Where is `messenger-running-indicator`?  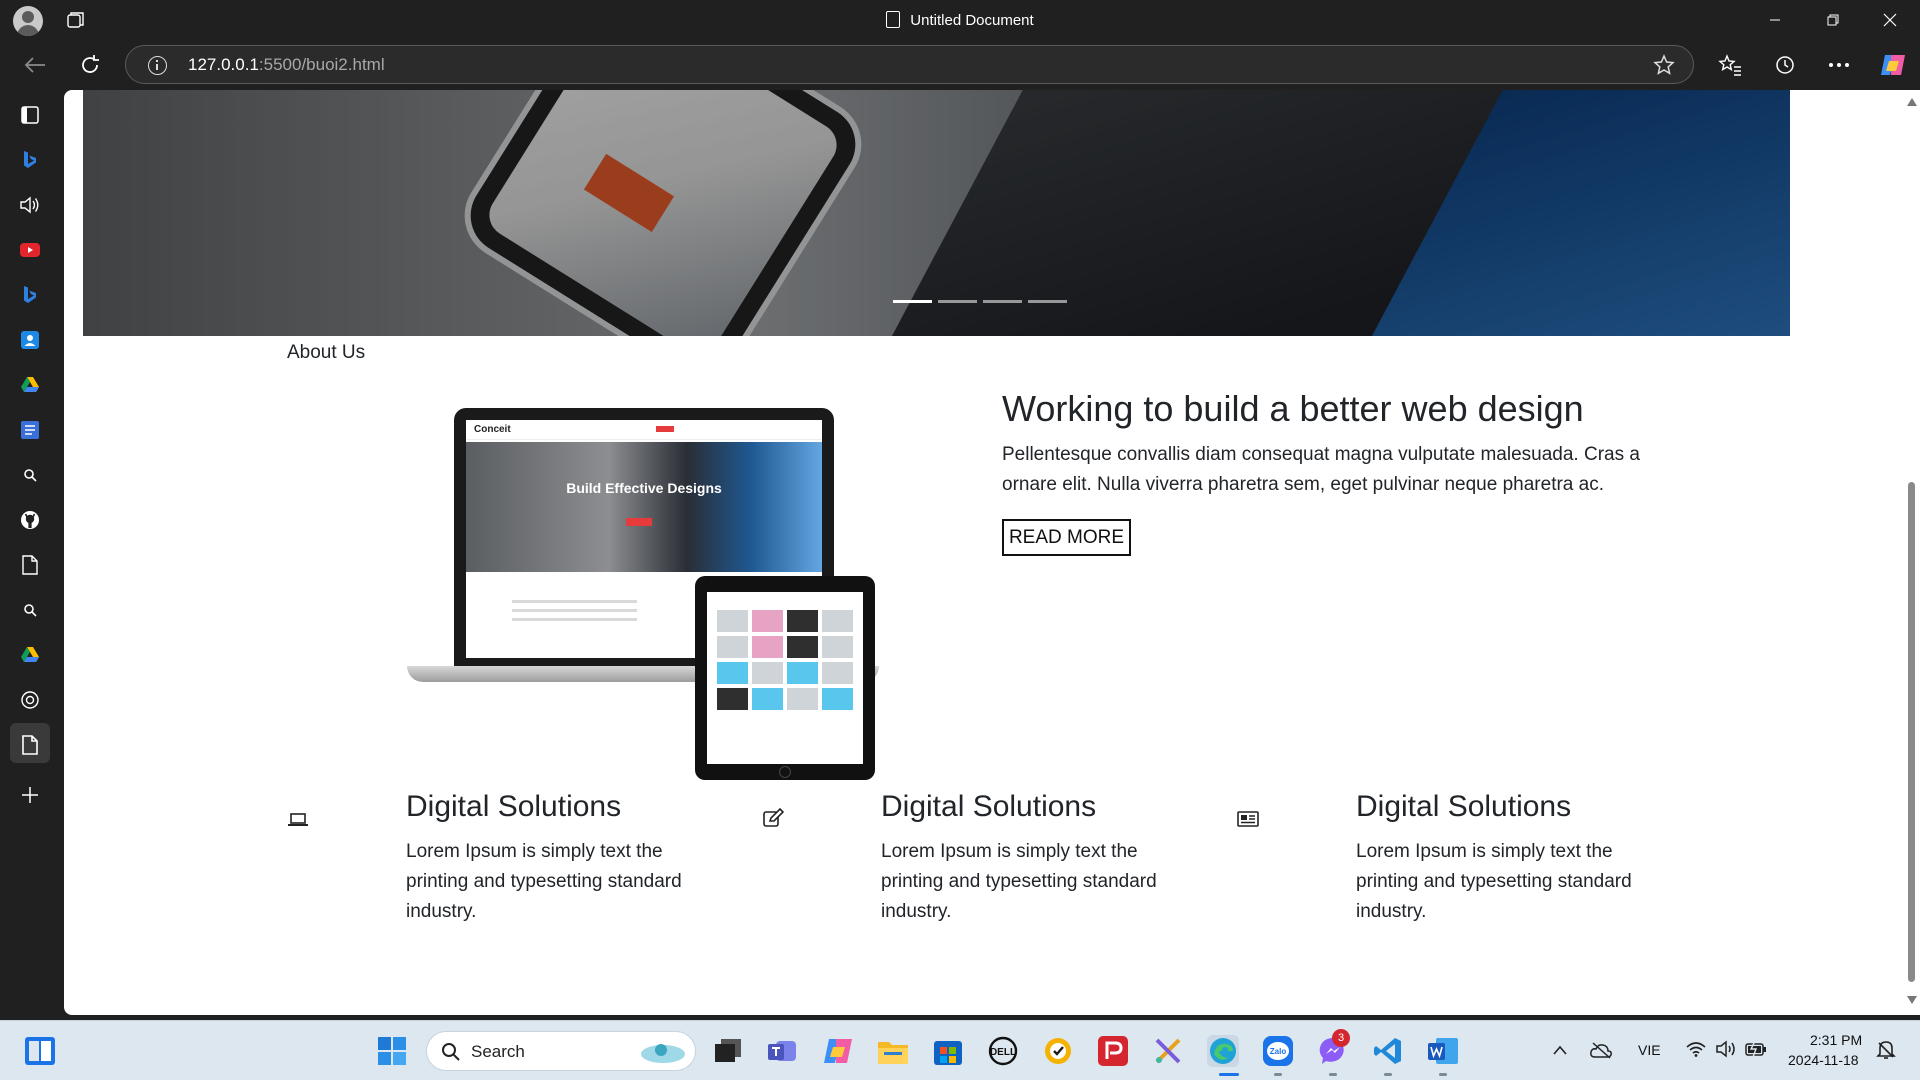
messenger-running-indicator is located at coordinates (1333, 1074).